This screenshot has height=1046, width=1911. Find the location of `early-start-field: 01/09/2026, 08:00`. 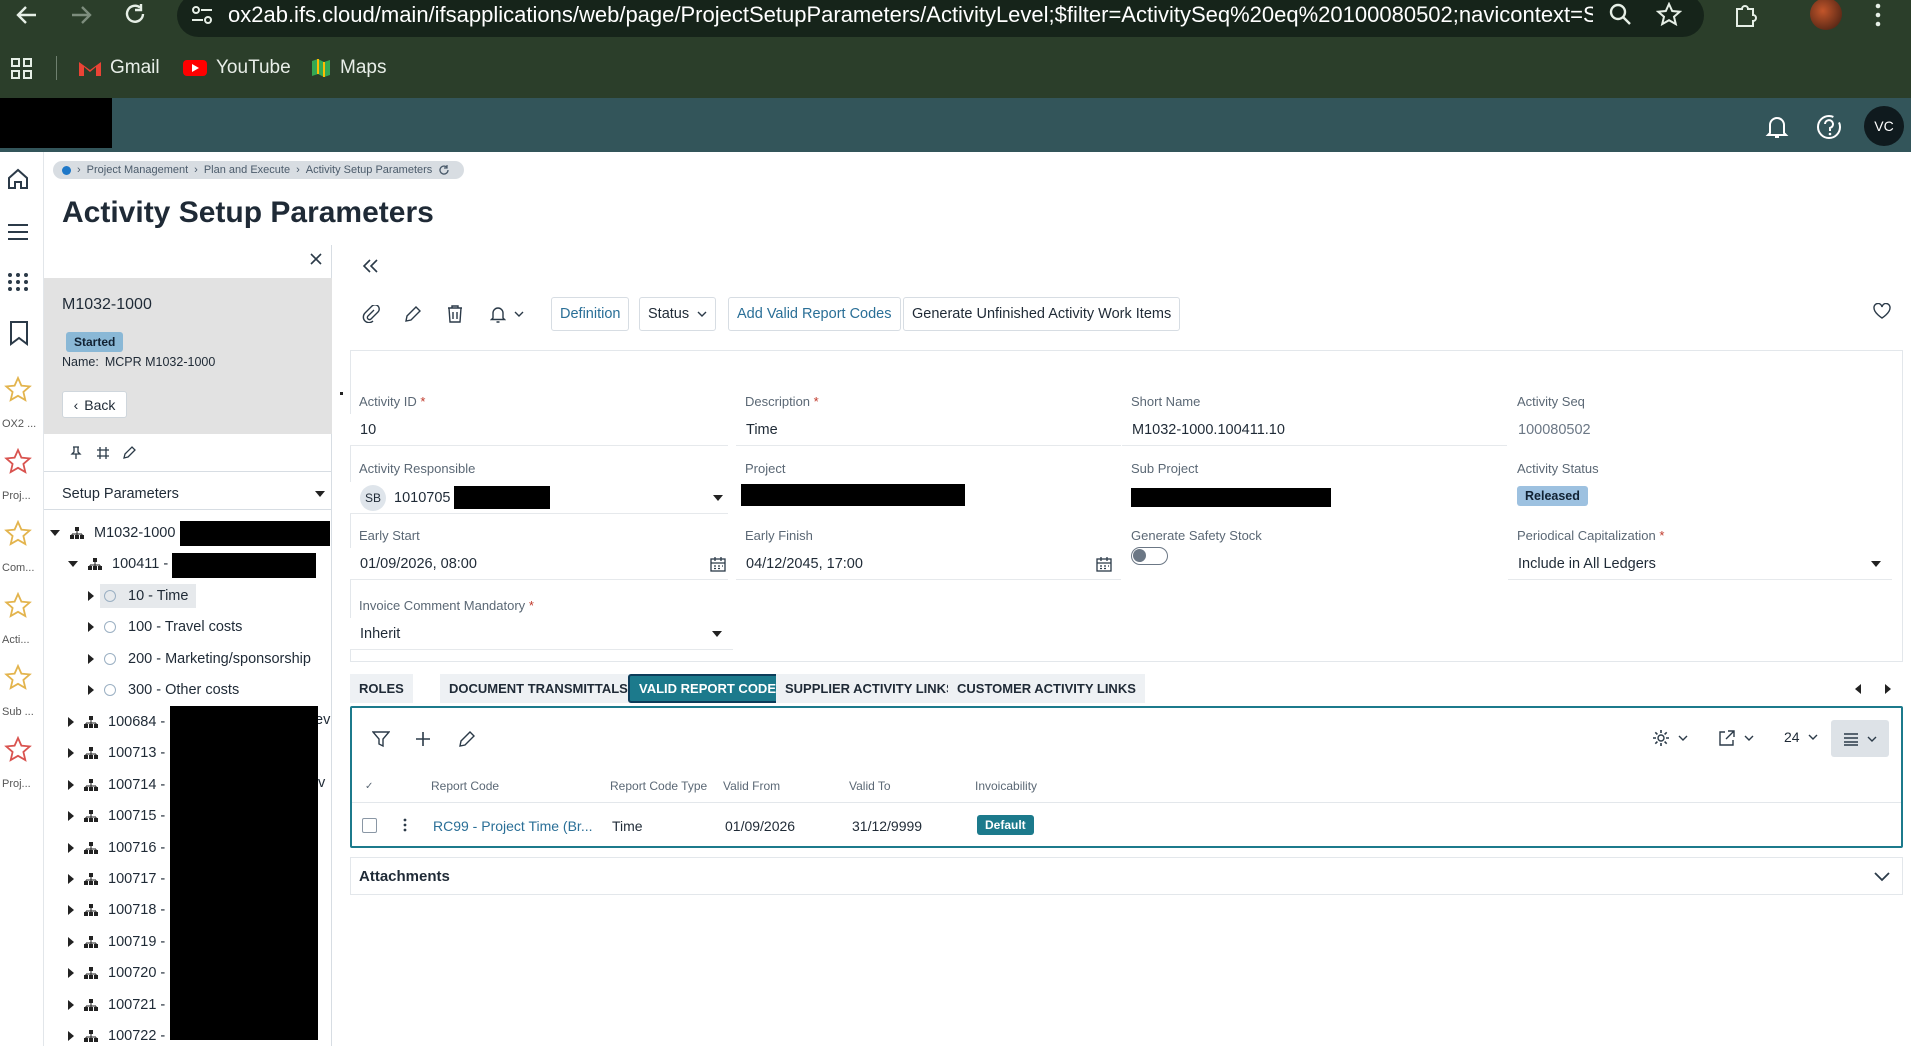

early-start-field: 01/09/2026, 08:00 is located at coordinates (539, 564).